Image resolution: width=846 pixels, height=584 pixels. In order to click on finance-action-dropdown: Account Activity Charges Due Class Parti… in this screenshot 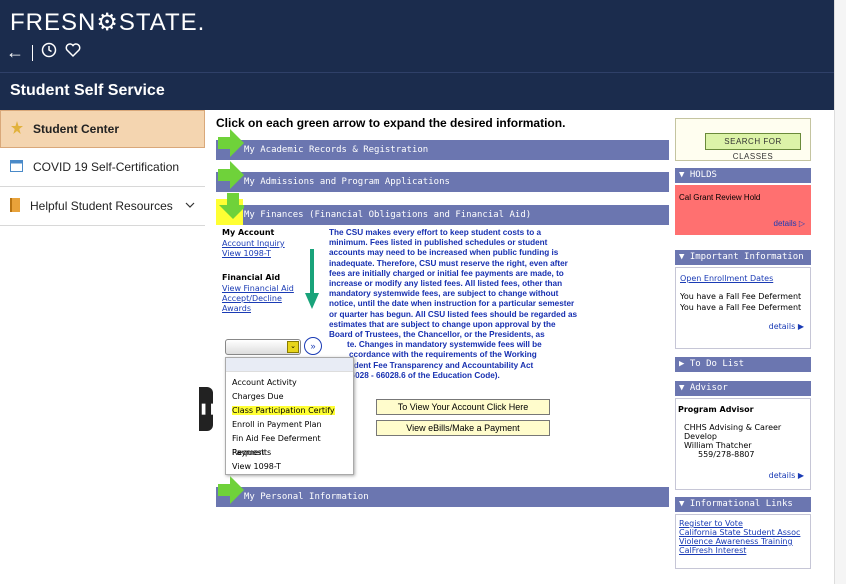, I will do `click(289, 416)`.